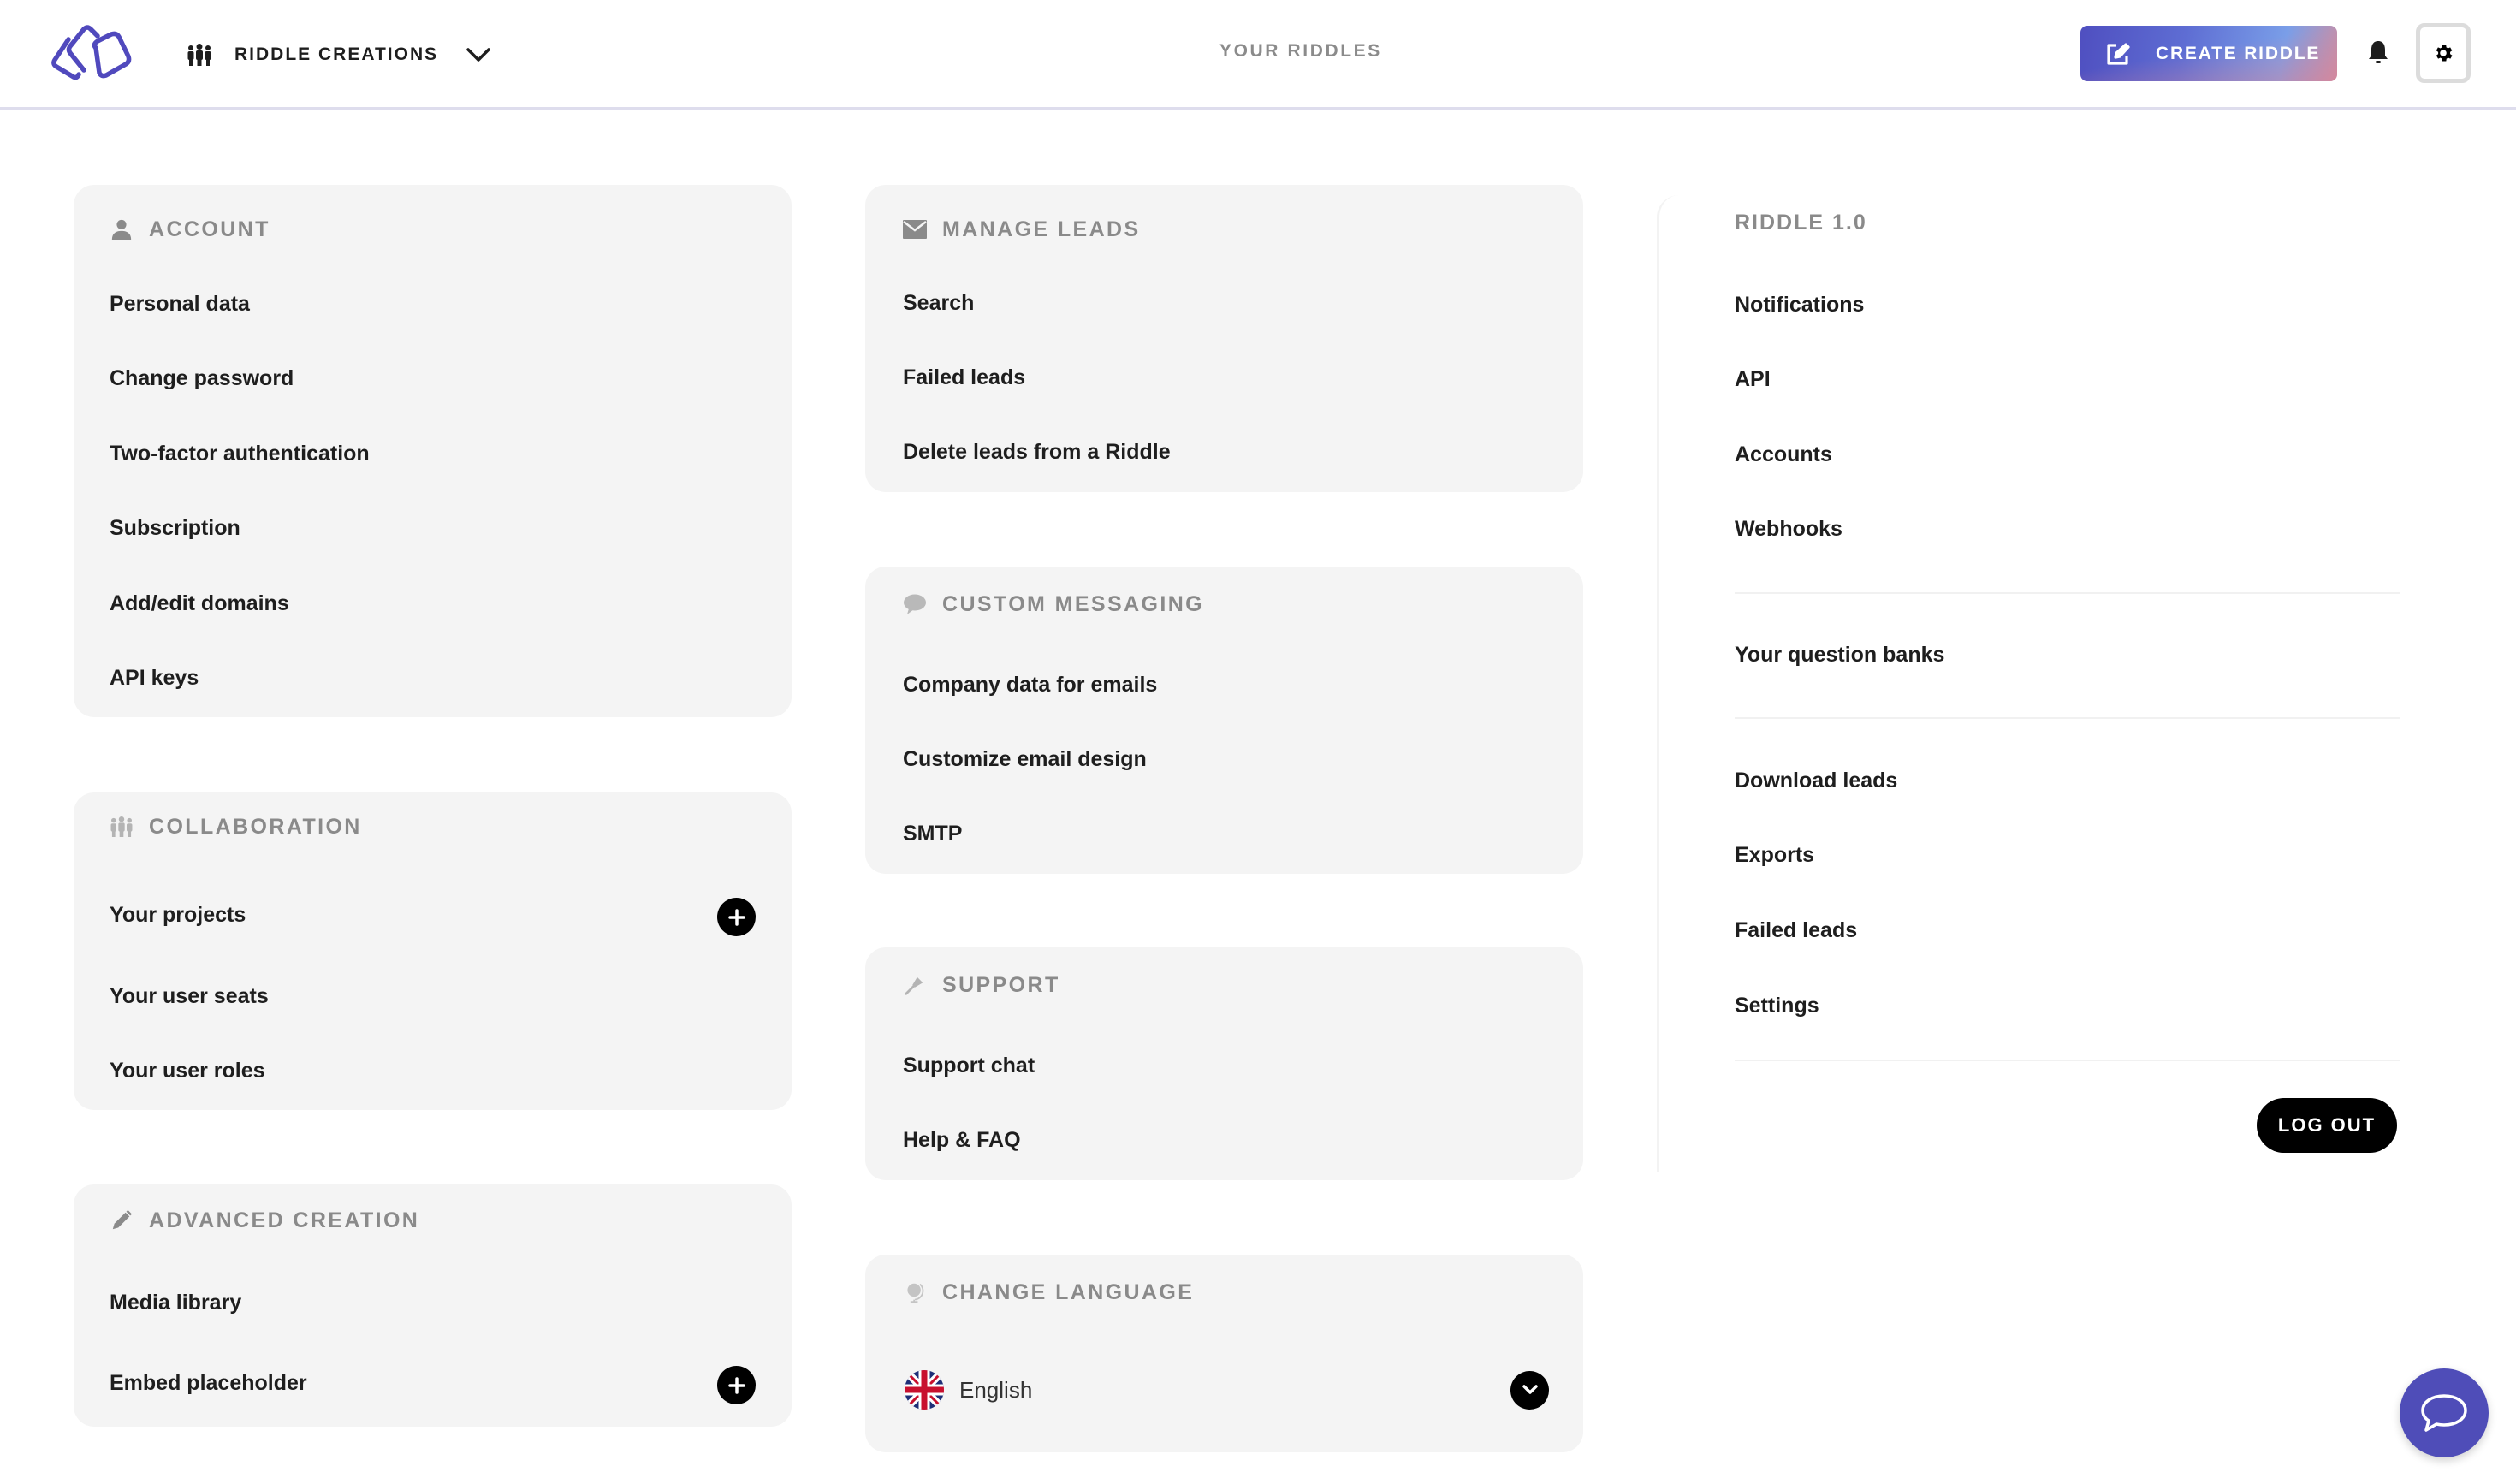  I want to click on support-card: SUPPORT Support chat Help & FAQ, so click(1224, 1064).